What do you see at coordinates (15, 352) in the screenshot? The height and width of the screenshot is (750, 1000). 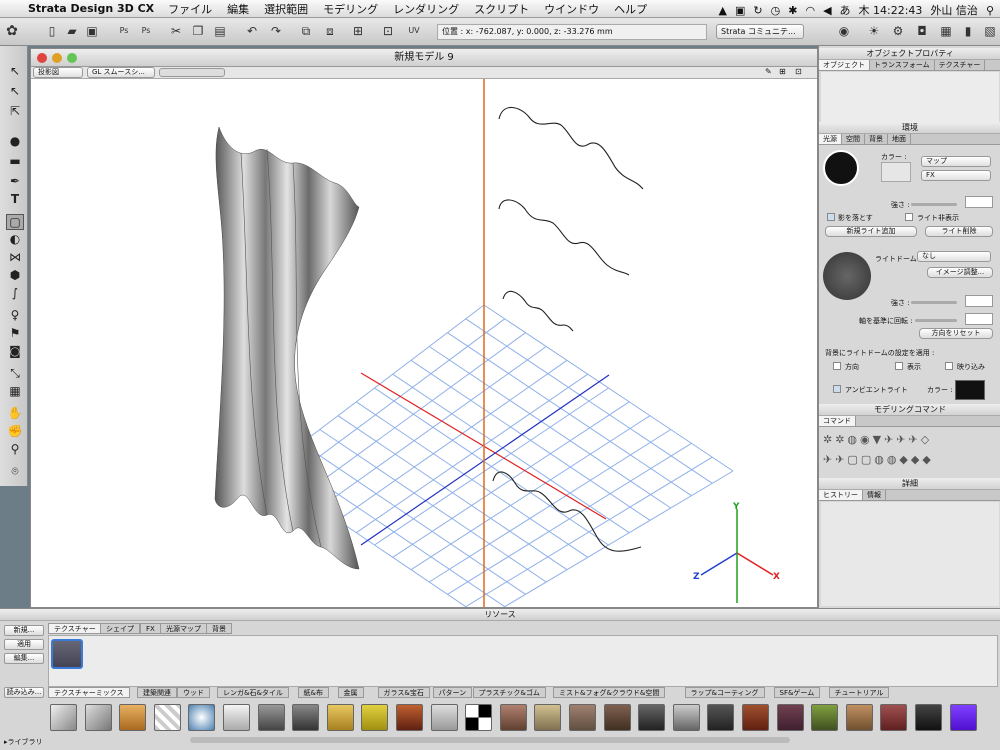 I see `camera-tool-icon: ◙` at bounding box center [15, 352].